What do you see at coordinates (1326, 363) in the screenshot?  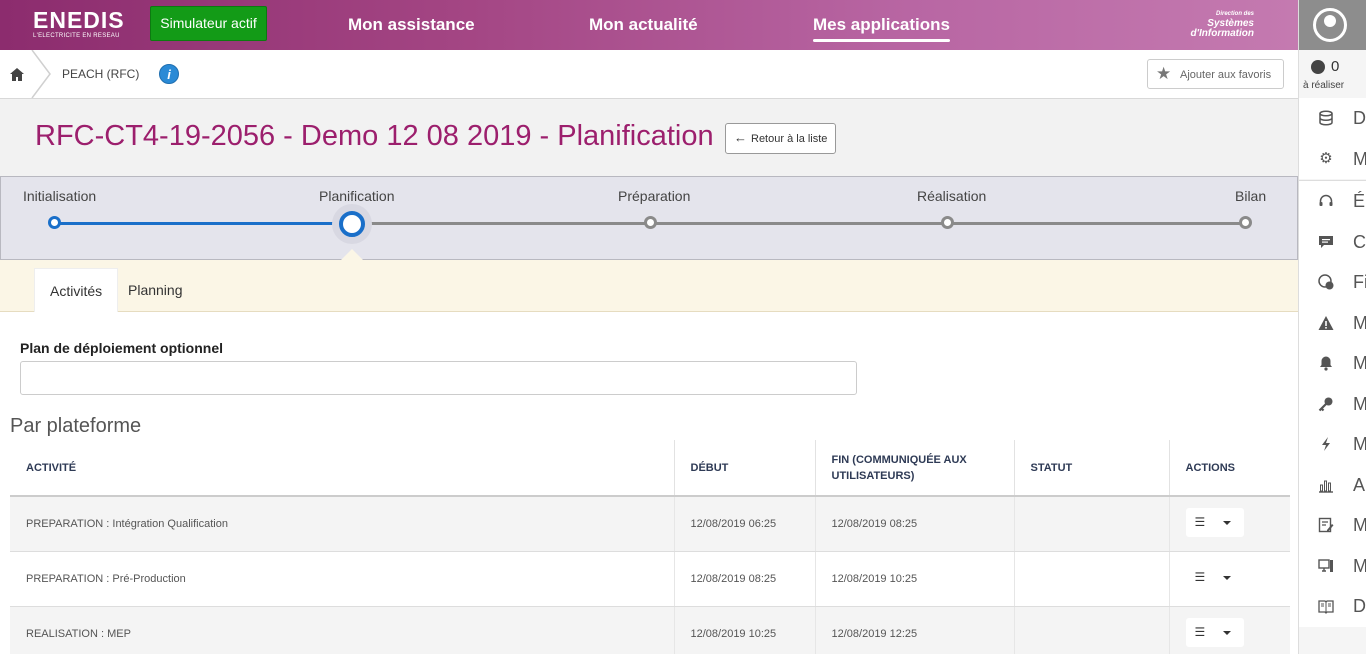 I see `bell-icon` at bounding box center [1326, 363].